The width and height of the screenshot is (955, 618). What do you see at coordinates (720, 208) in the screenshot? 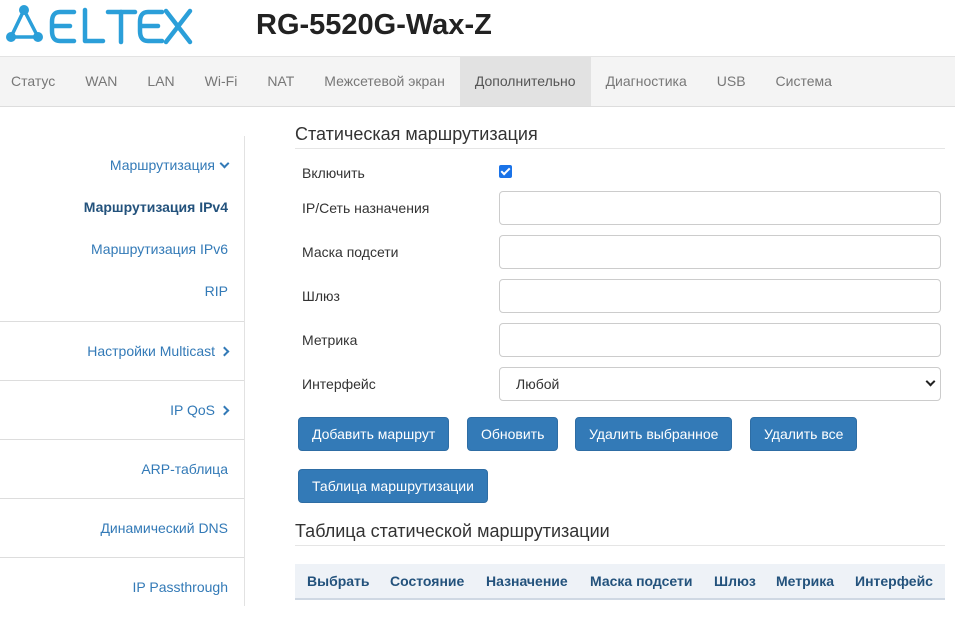
I see `destination-input` at bounding box center [720, 208].